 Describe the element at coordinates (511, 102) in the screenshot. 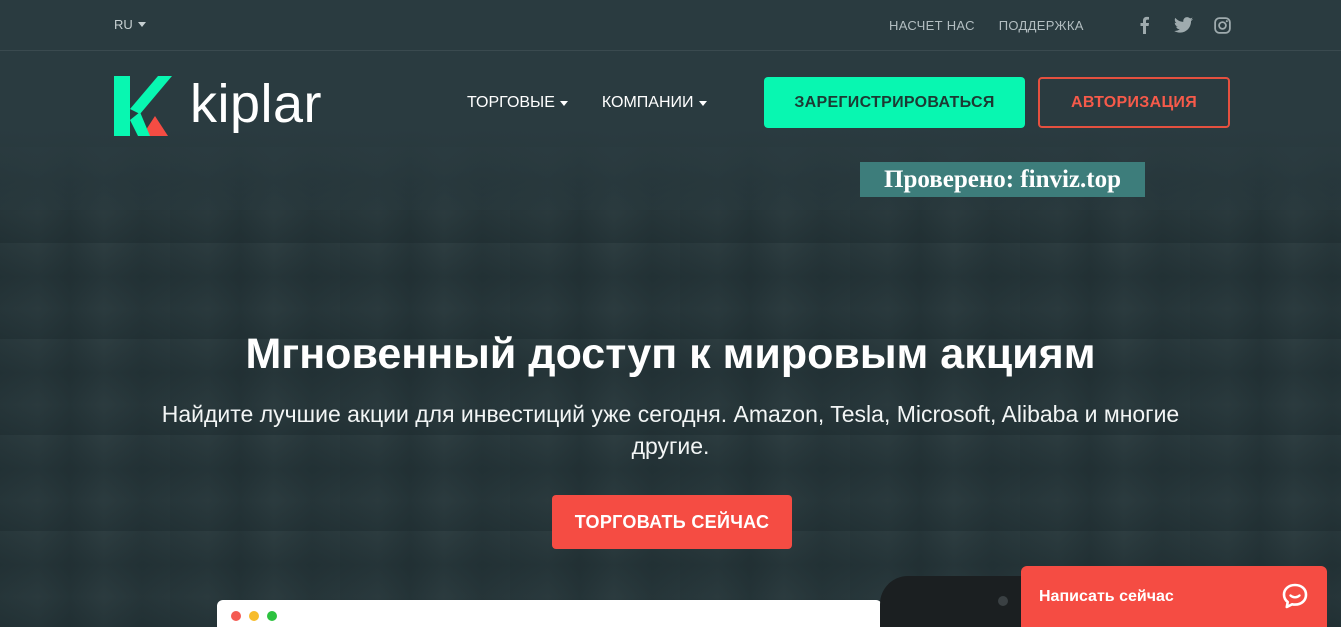

I see `nav-item-label: ТОРГОВЫЕ` at that location.